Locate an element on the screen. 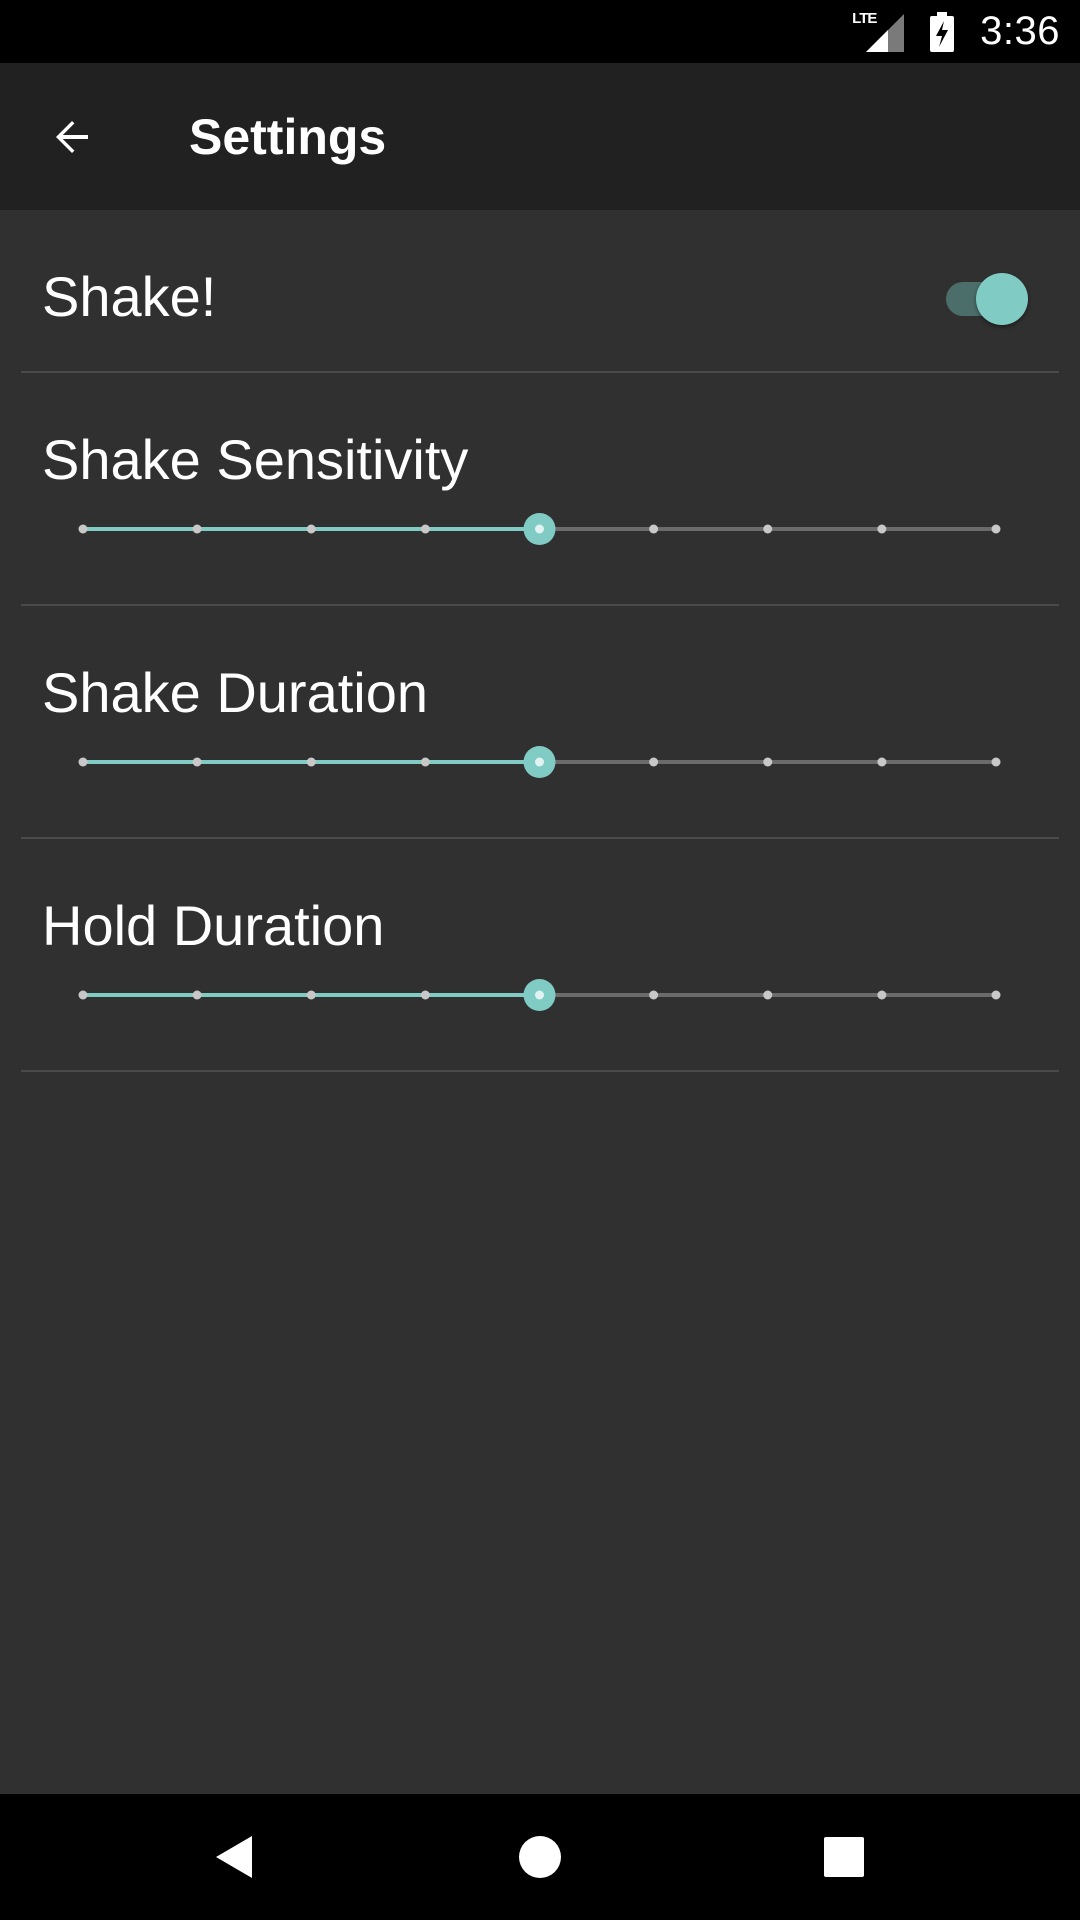  page-title: Settings is located at coordinates (288, 137).